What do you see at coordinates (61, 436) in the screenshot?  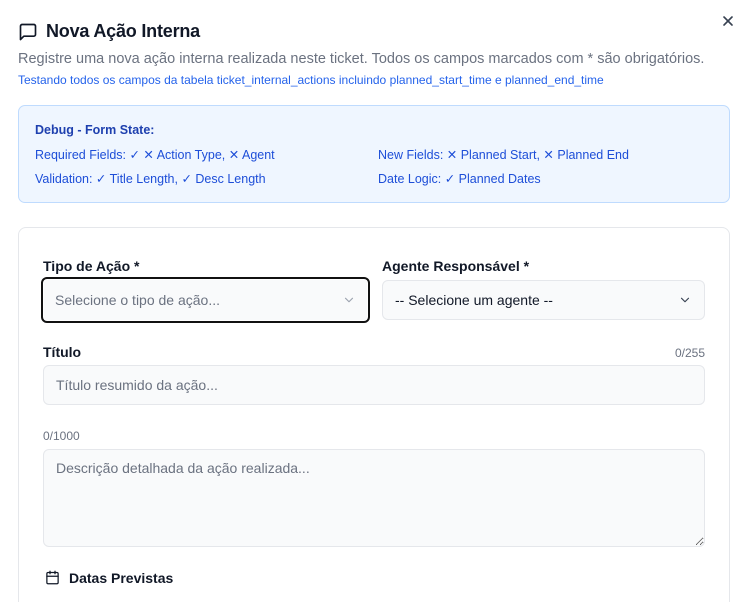 I see `description-char-counter: 0/1000` at bounding box center [61, 436].